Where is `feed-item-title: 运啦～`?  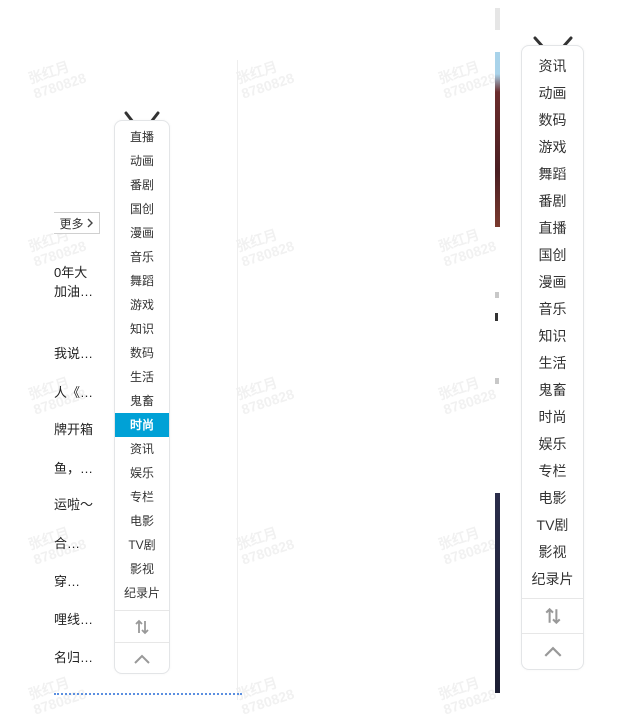 feed-item-title: 运啦～ is located at coordinates (73, 503).